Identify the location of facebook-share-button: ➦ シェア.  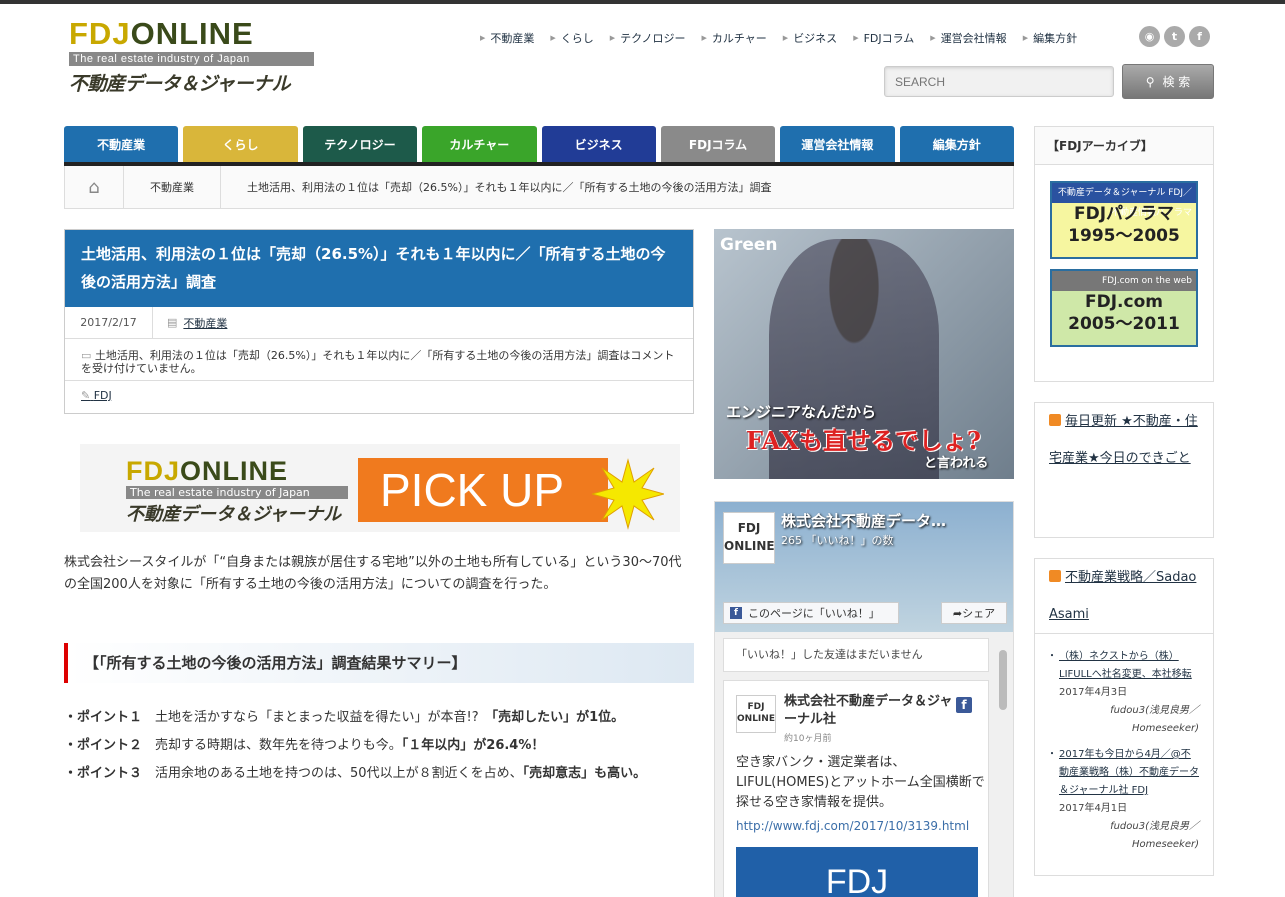
(974, 613).